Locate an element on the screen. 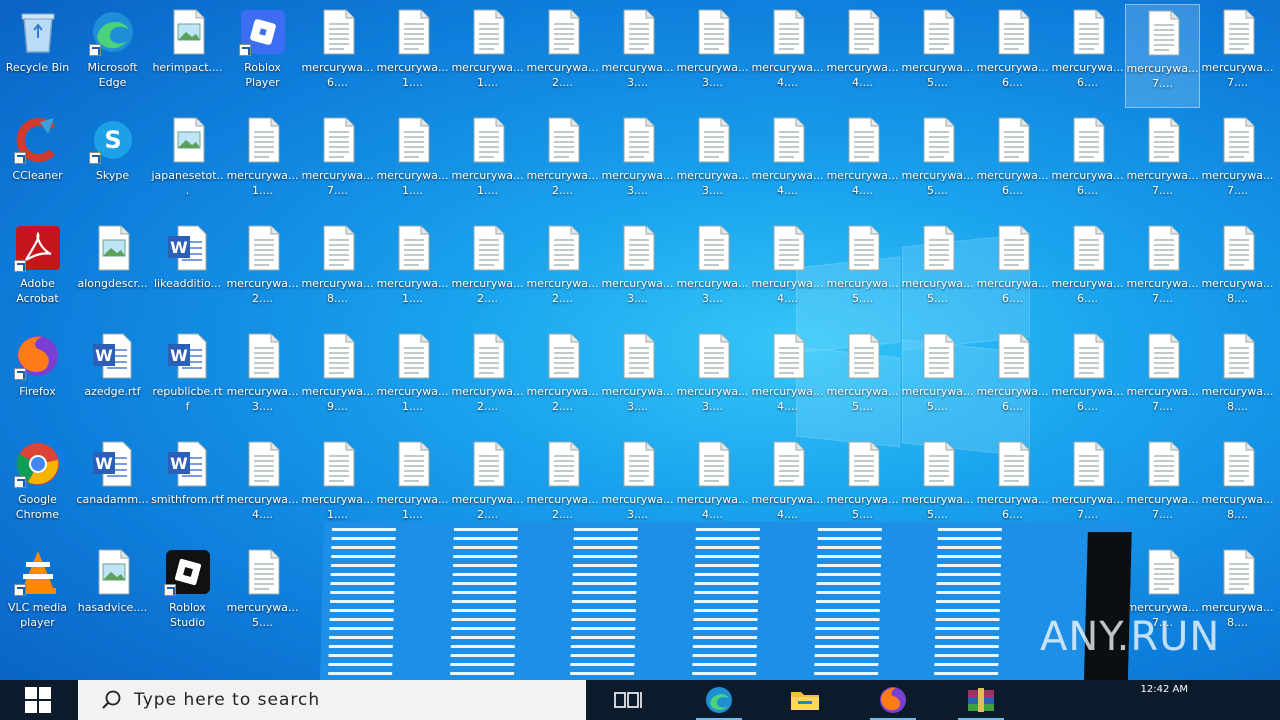 The width and height of the screenshot is (1280, 720). taskbar-firefox-button is located at coordinates (893, 700).